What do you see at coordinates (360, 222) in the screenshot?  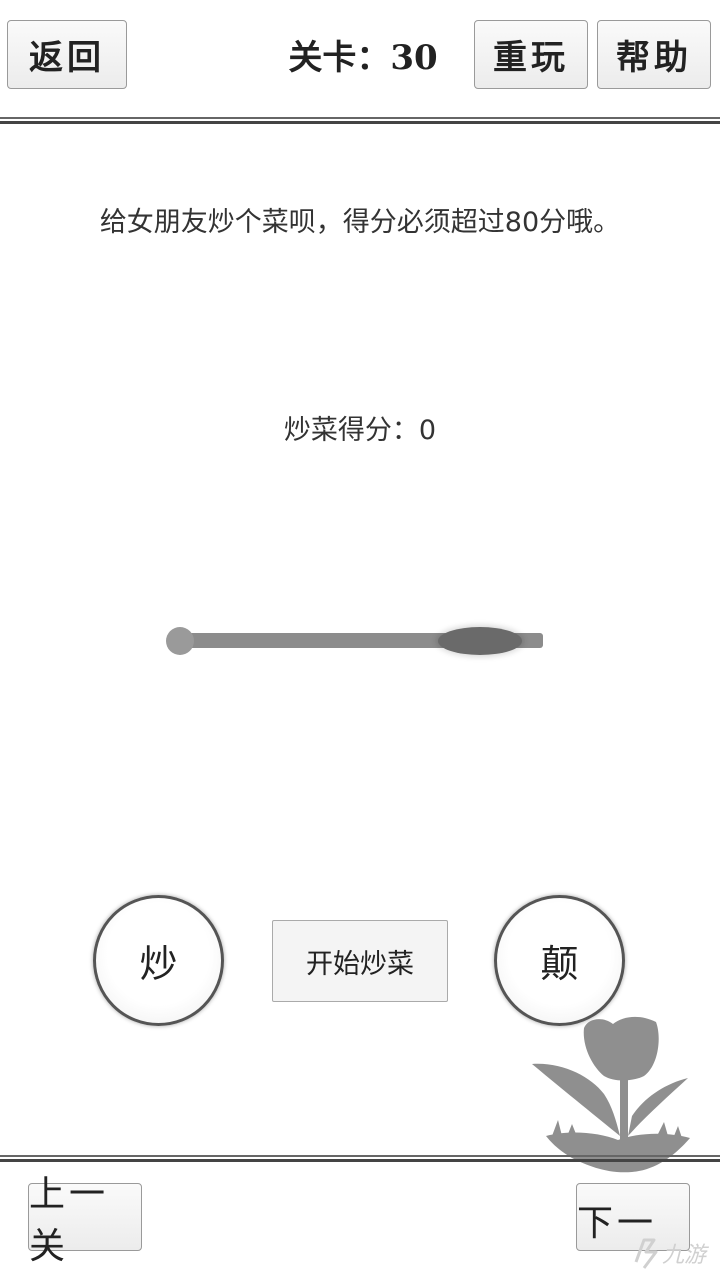 I see `instruction-text: 给女朋友炒个菜呗，得分必须超过80分哦。` at bounding box center [360, 222].